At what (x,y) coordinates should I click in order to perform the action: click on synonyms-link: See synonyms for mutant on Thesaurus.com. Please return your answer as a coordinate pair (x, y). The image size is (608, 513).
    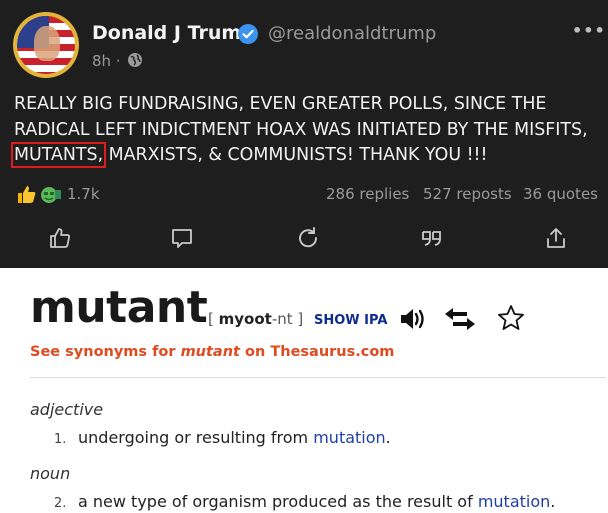
    Looking at the image, I should click on (212, 352).